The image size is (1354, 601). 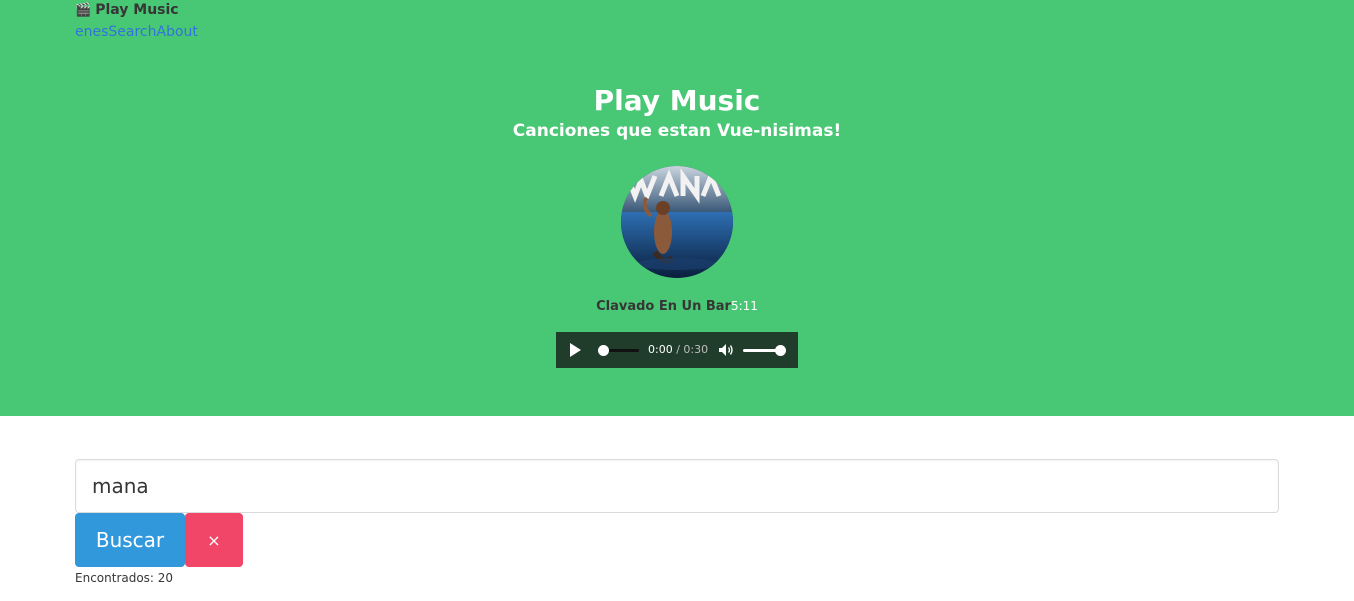 I want to click on nav-link-enes: enes, so click(x=91, y=32).